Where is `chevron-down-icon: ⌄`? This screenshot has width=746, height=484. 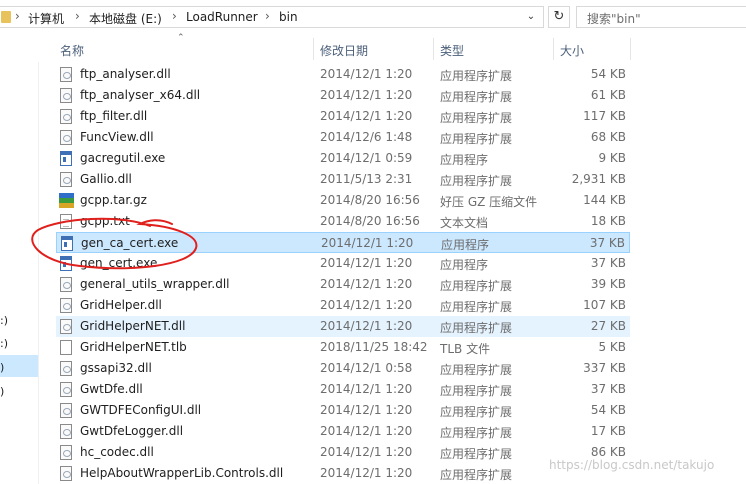 chevron-down-icon: ⌄ is located at coordinates (531, 17).